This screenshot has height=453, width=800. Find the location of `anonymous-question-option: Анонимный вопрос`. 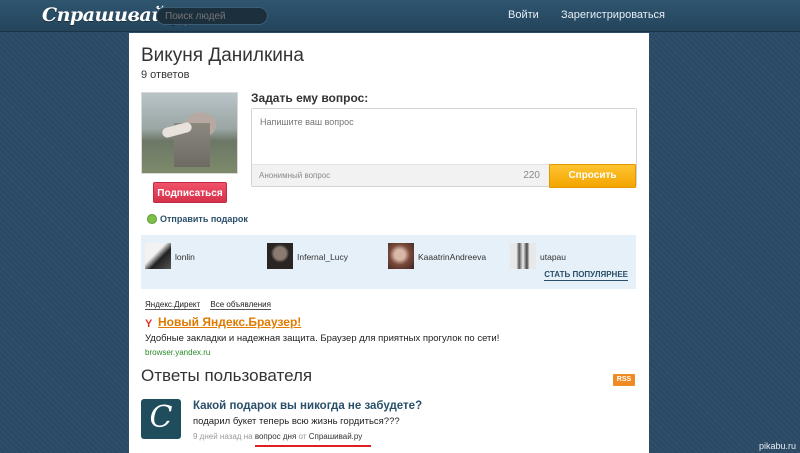

anonymous-question-option: Анонимный вопрос is located at coordinates (294, 175).